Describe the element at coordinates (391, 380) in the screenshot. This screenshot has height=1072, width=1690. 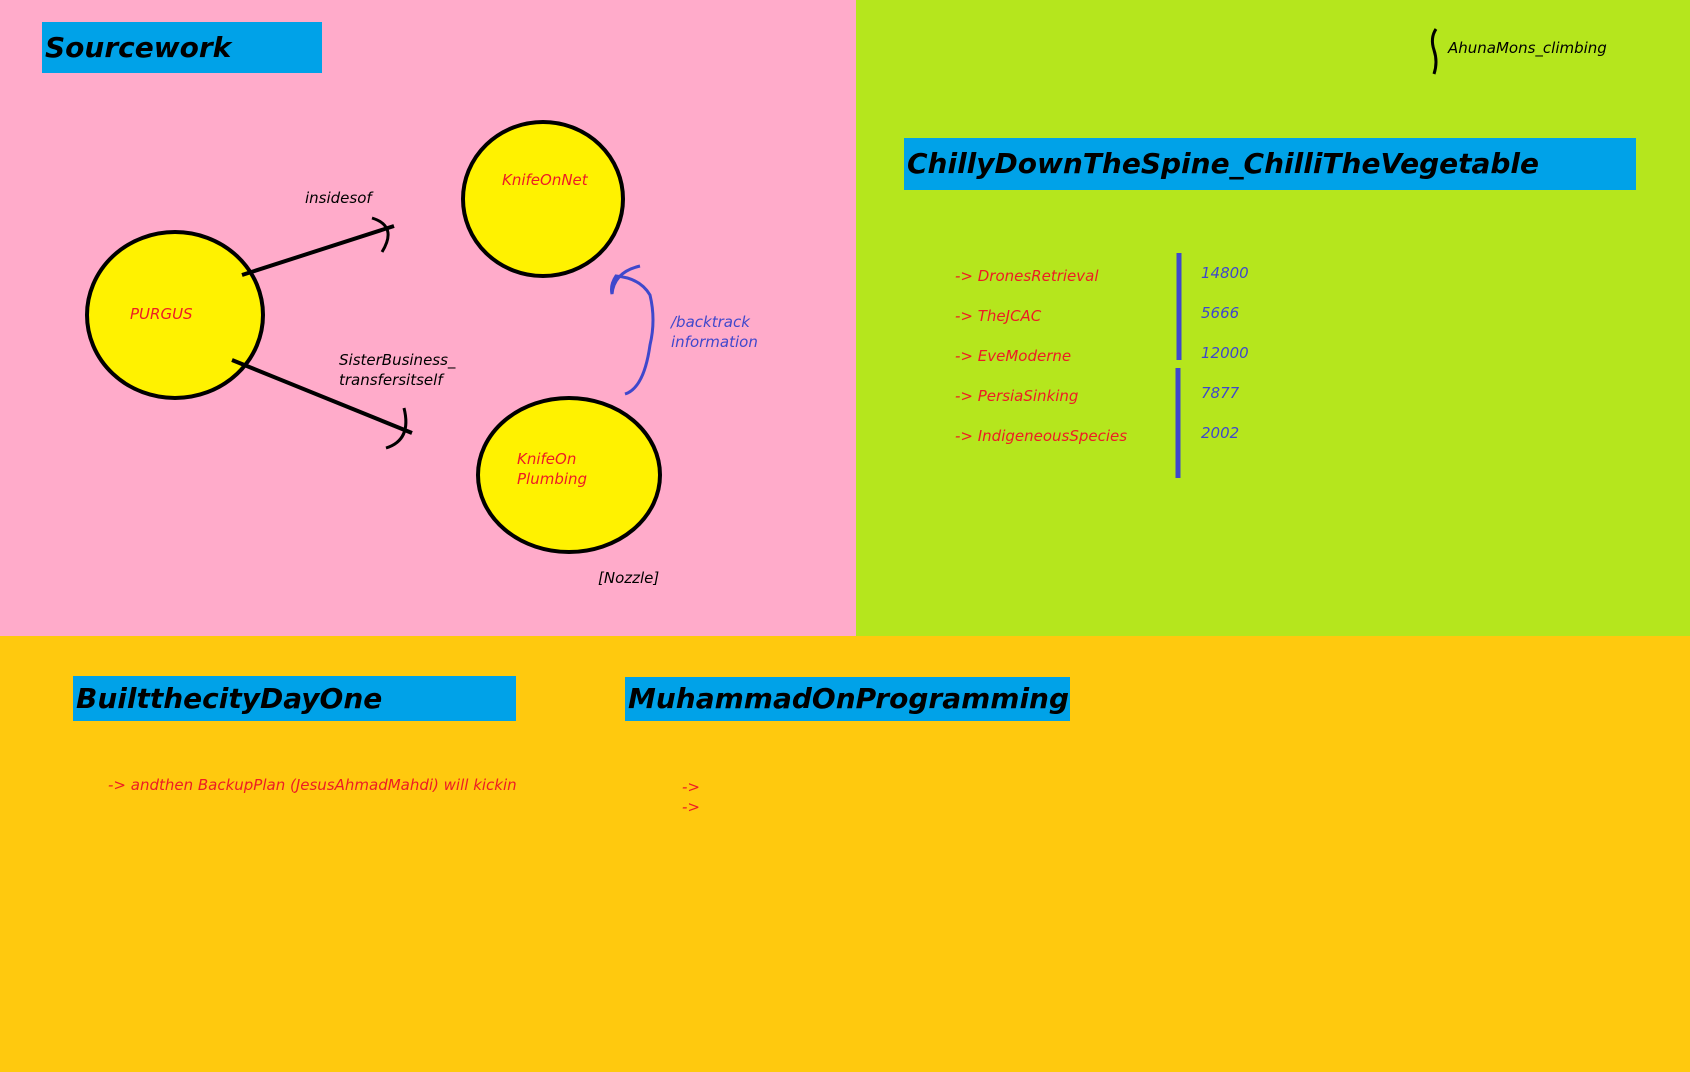
I see `edge-sister-label-2: transfersitself` at that location.